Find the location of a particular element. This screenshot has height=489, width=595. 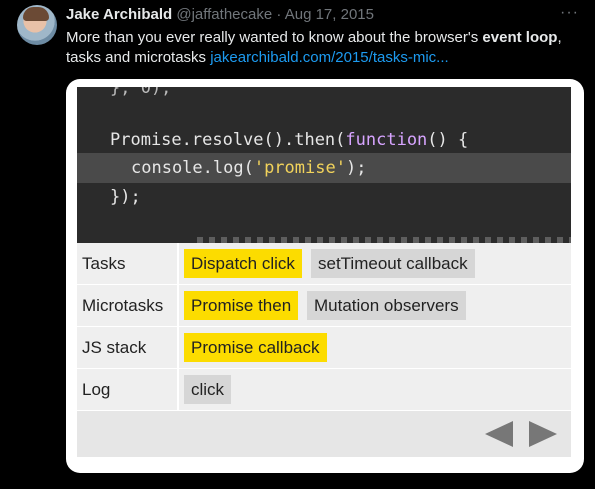

tweet-date: Aug 17, 2015 is located at coordinates (329, 14).